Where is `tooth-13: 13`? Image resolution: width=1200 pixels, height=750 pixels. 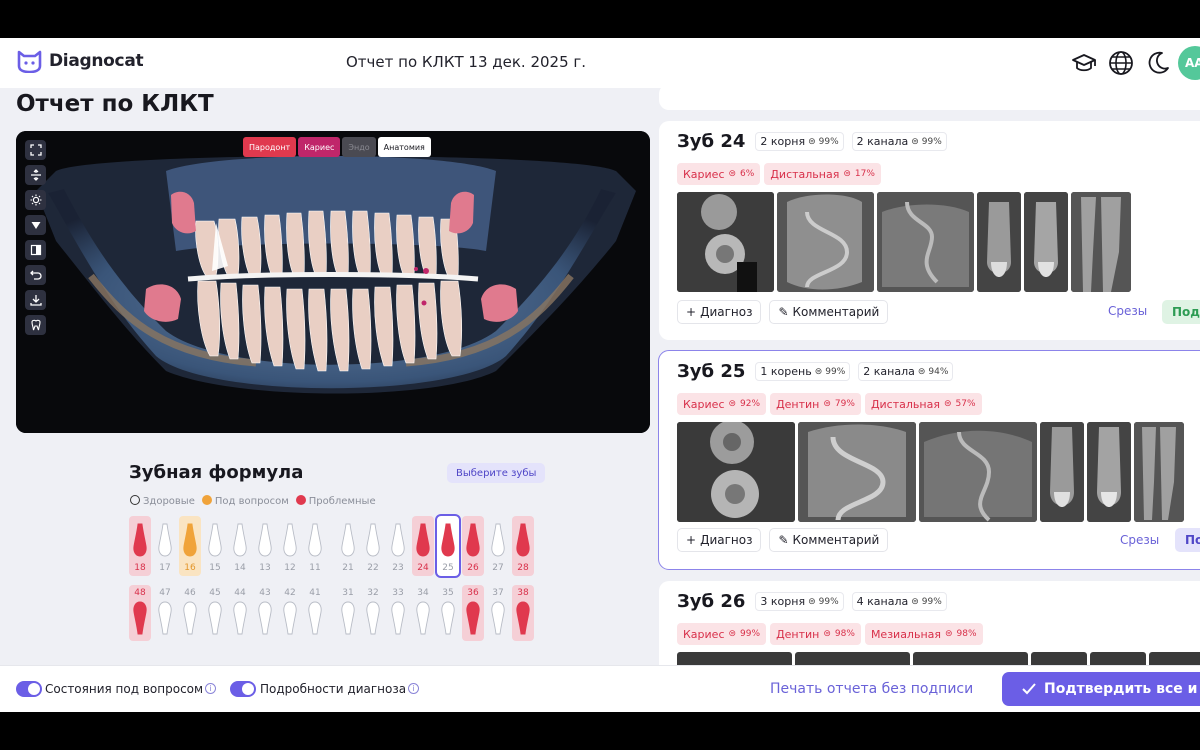 tooth-13: 13 is located at coordinates (265, 546).